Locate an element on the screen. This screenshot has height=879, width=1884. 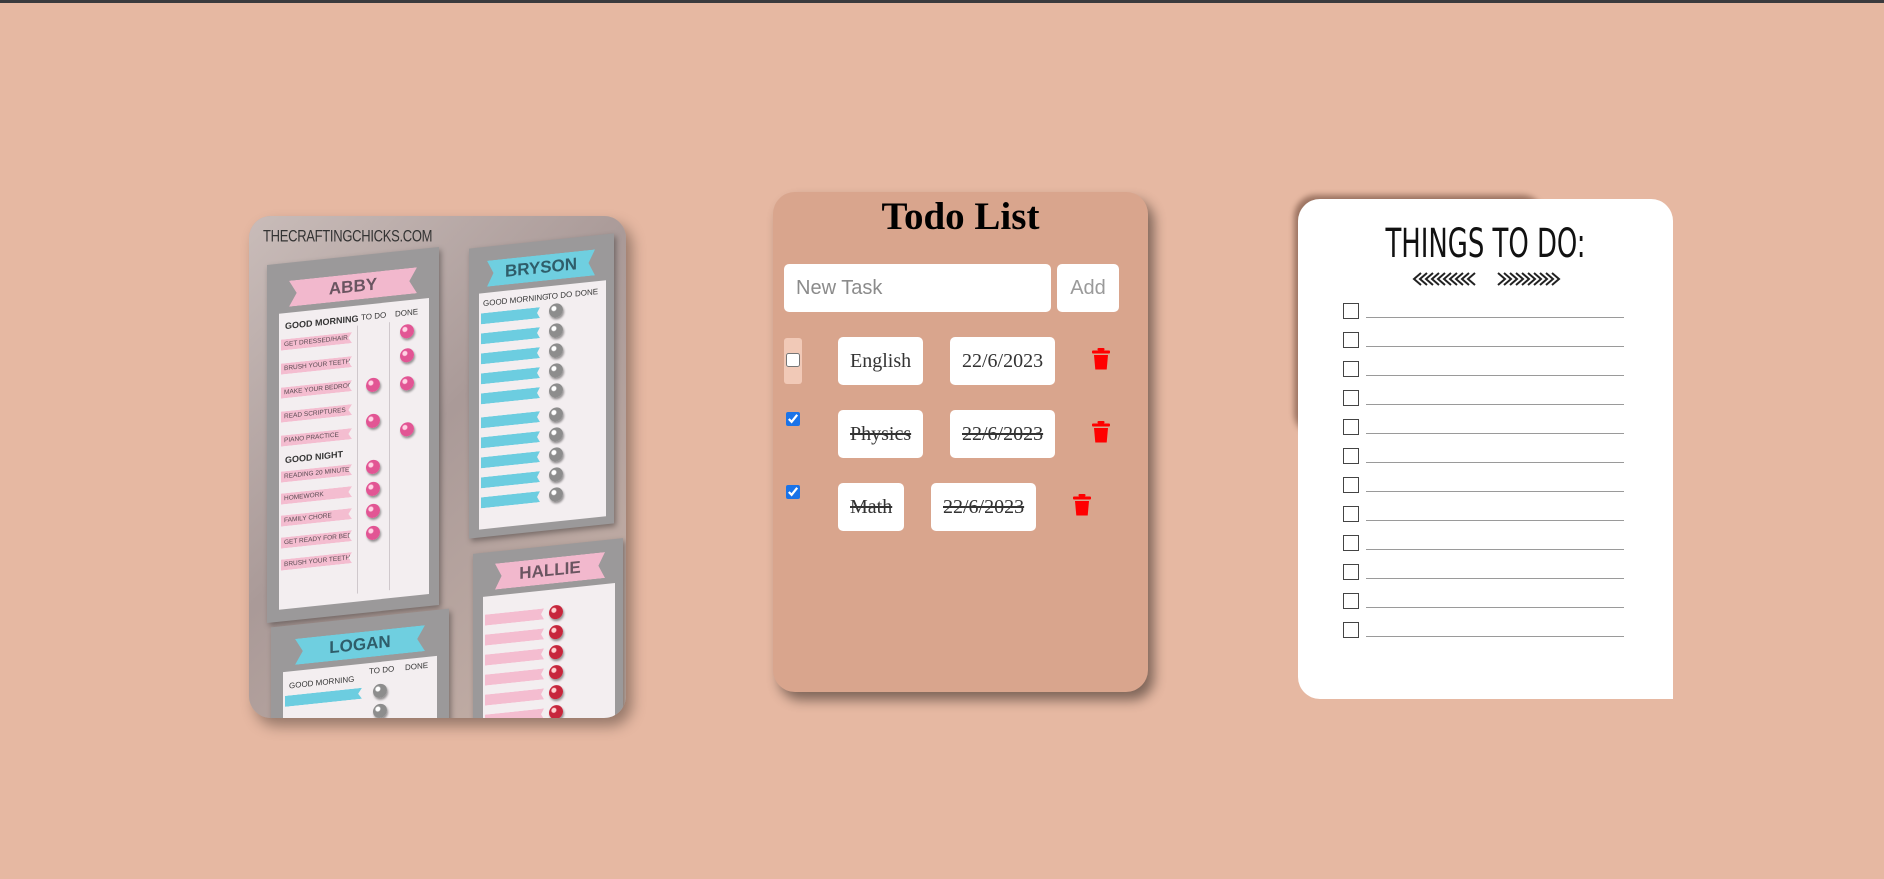
chart-logan: LOGAN GOOD MORNING TO DO DONE is located at coordinates (360, 663).